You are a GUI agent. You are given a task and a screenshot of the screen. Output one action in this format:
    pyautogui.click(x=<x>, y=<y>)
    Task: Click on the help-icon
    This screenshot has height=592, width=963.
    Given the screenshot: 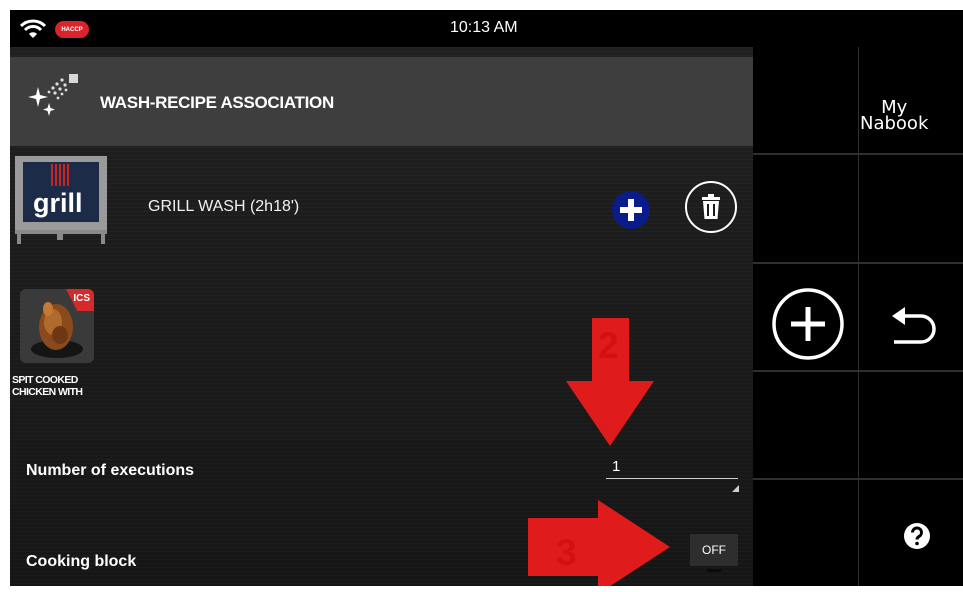 What is the action you would take?
    pyautogui.click(x=917, y=536)
    